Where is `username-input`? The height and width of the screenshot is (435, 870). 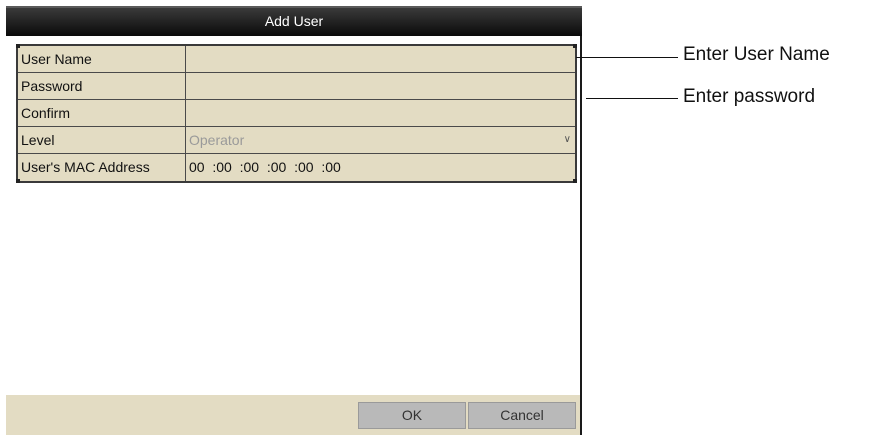
username-input is located at coordinates (380, 59).